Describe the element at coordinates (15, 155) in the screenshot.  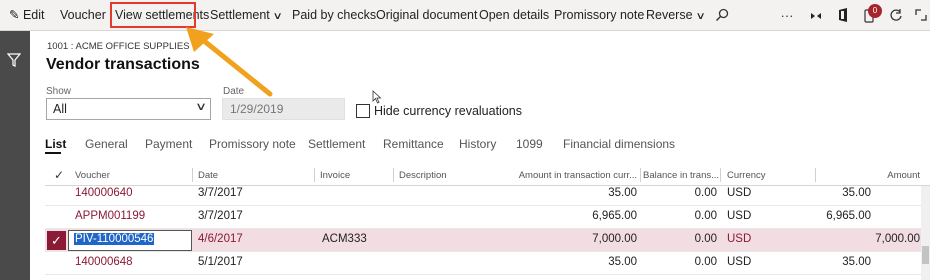
I see `left-rail` at that location.